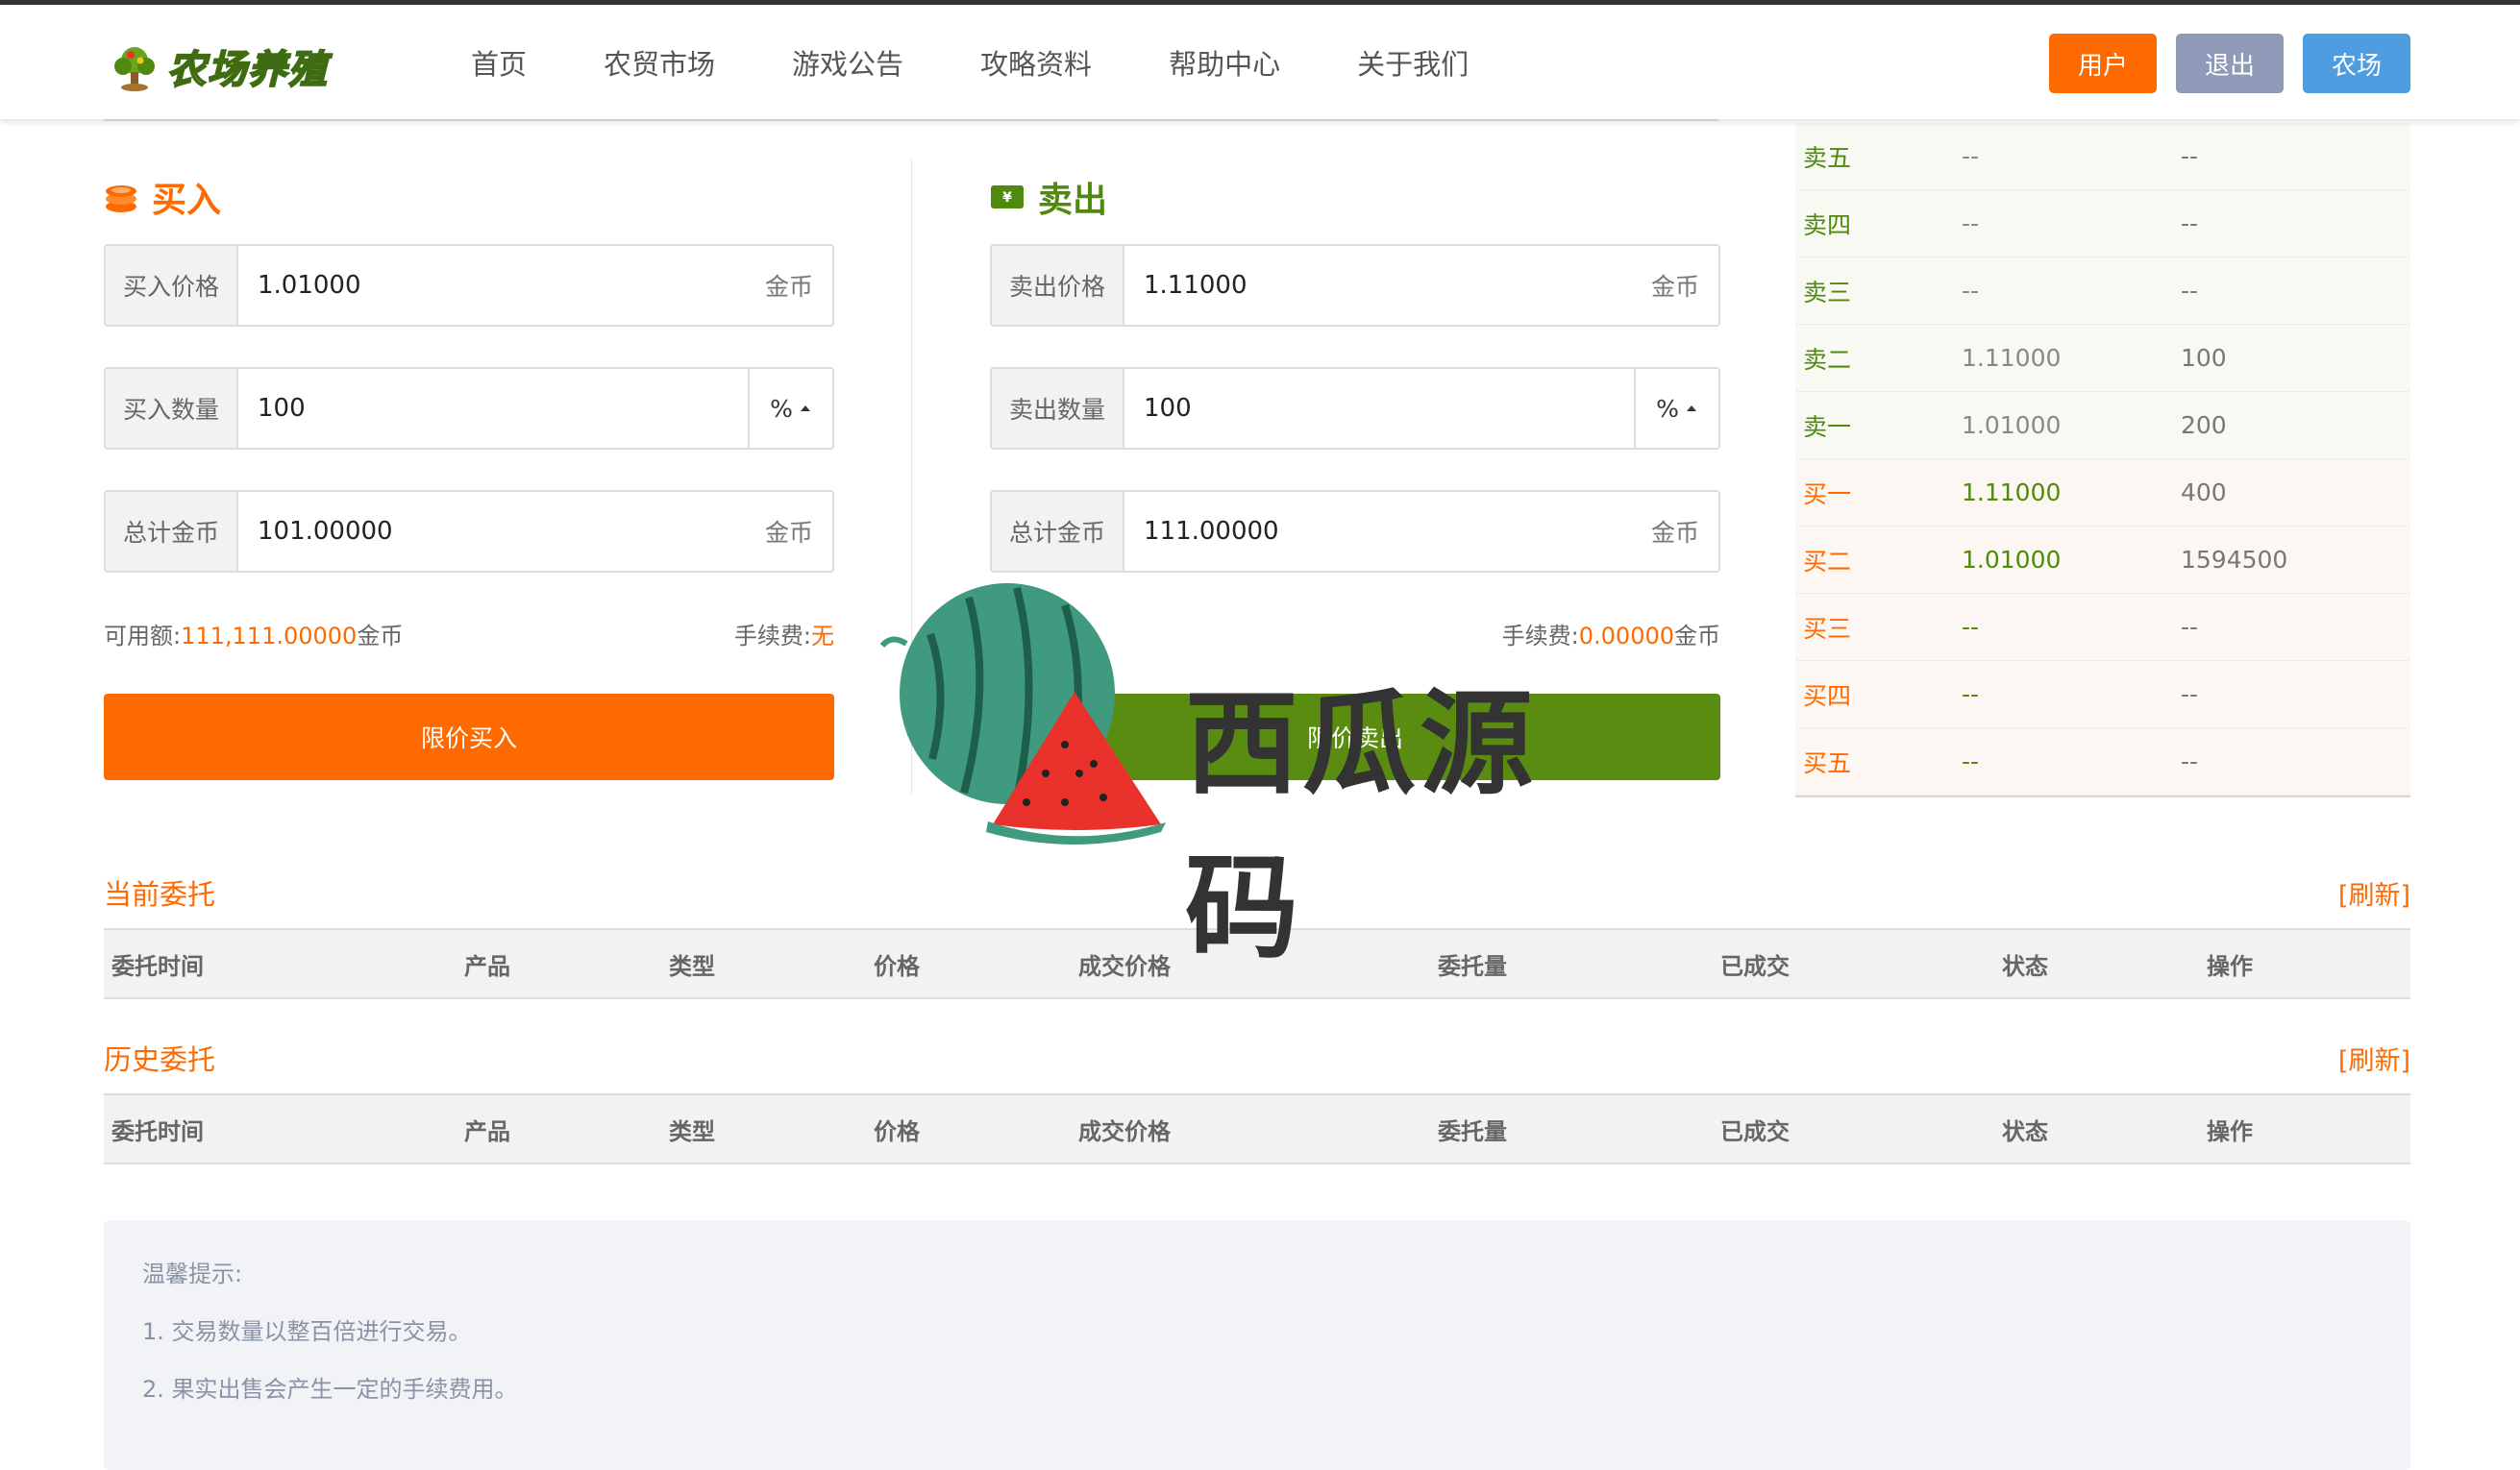 This screenshot has height=1470, width=2520. What do you see at coordinates (789, 533) in the screenshot?
I see `buy-total-unit: 金币` at bounding box center [789, 533].